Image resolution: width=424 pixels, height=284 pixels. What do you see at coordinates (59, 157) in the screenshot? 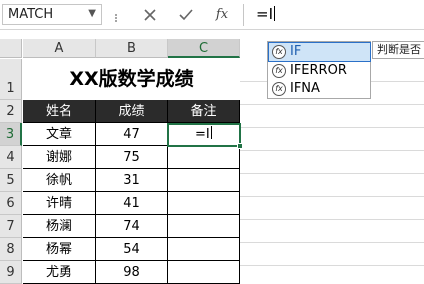
I see `cell-name: 谢娜` at bounding box center [59, 157].